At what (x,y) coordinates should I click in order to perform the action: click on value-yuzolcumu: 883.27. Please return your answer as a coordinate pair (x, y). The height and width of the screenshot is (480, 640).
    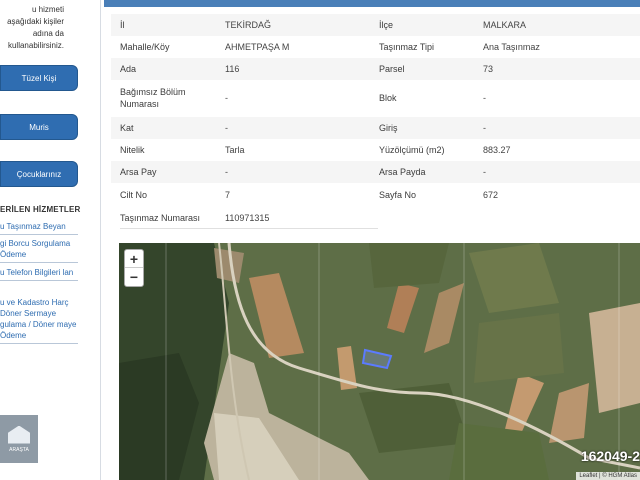
    Looking at the image, I should click on (497, 150).